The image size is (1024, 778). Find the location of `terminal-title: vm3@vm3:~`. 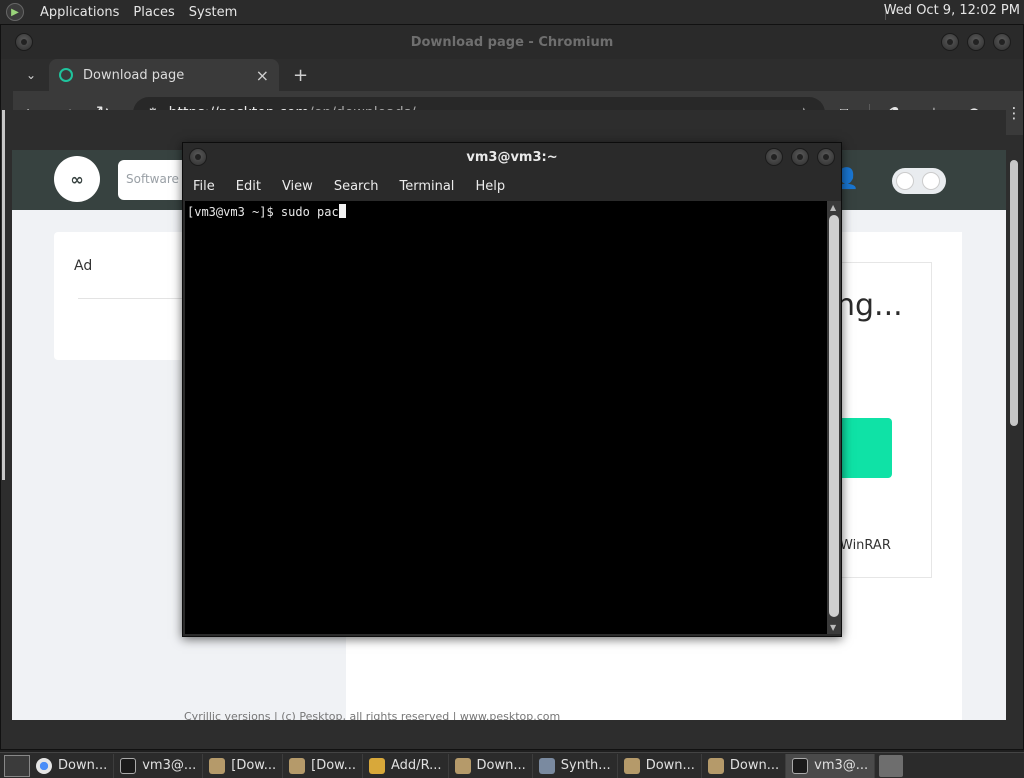

terminal-title: vm3@vm3:~ is located at coordinates (512, 157).